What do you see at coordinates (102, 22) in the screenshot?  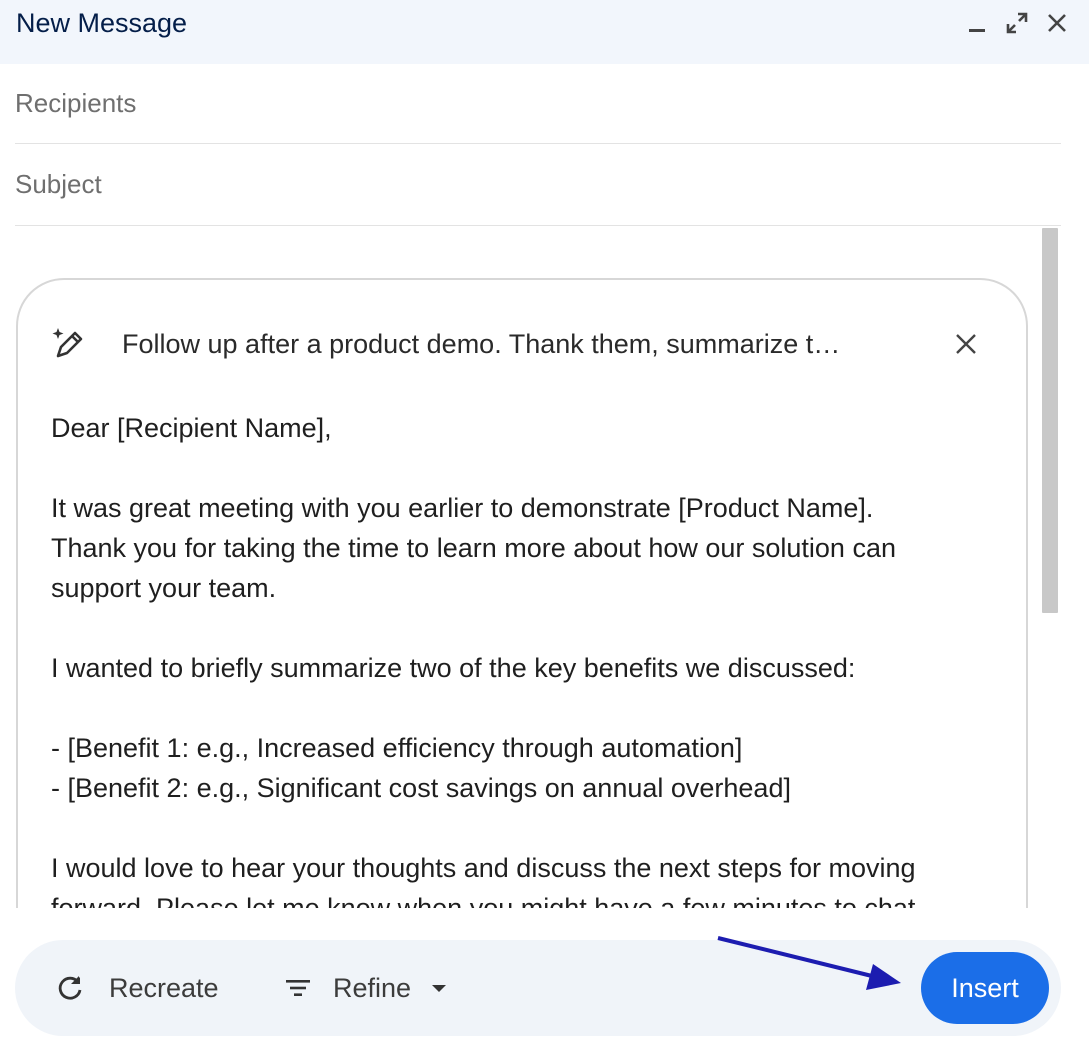 I see `window-title: New Message` at bounding box center [102, 22].